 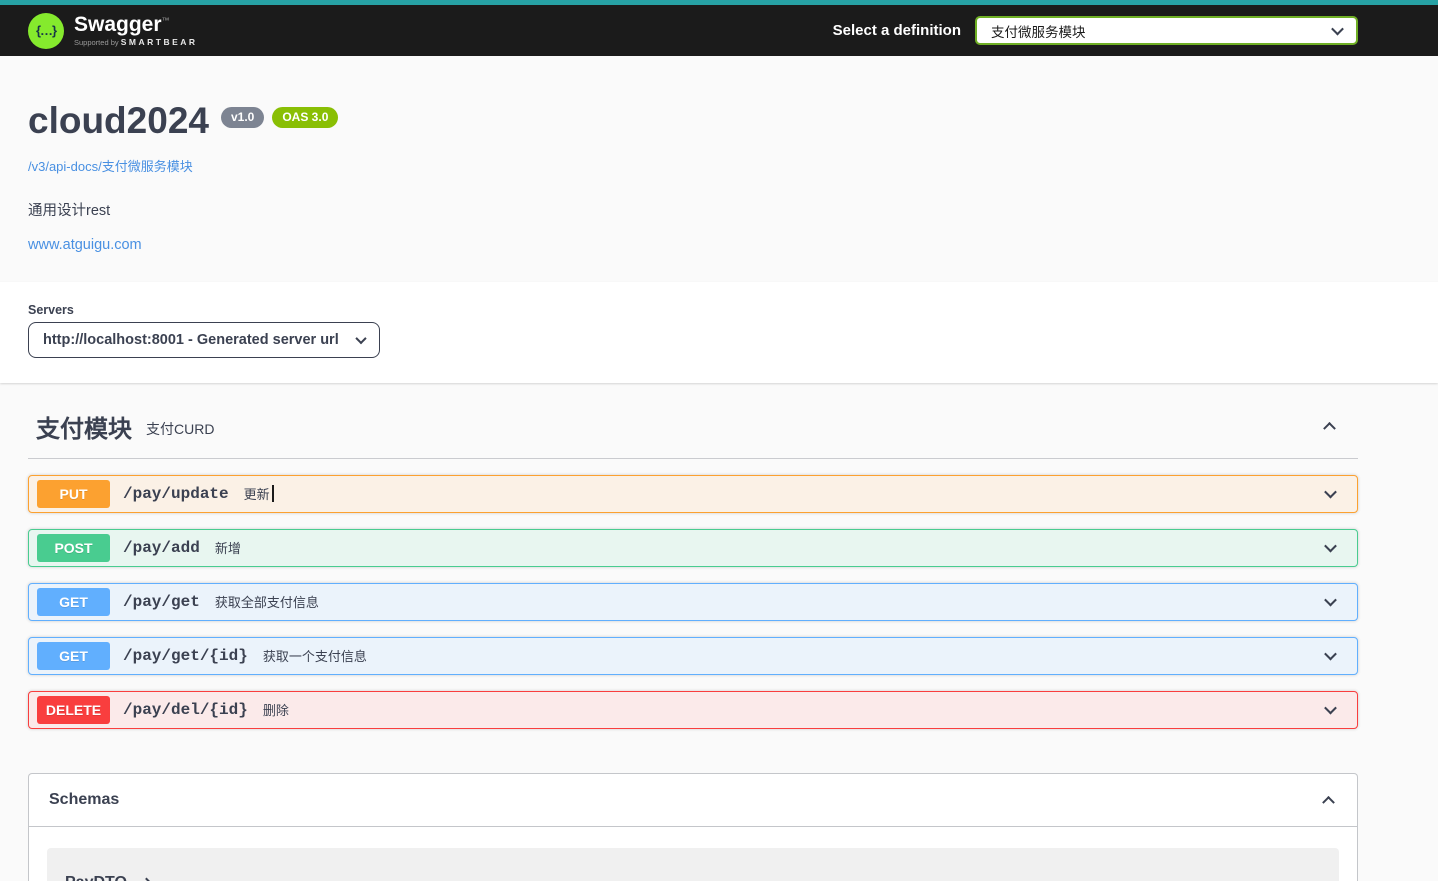 I want to click on opblock-post-pay-add: POST /pay/add 新增, so click(x=693, y=547).